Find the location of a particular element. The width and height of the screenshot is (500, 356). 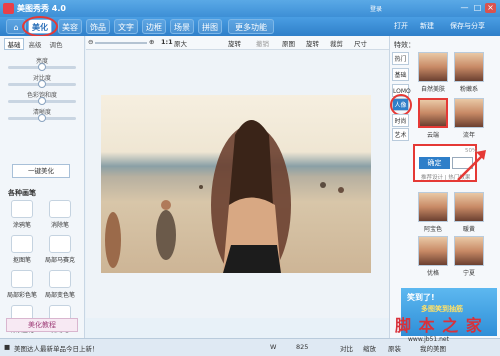

original-image-button: 原图 is located at coordinates (288, 43).